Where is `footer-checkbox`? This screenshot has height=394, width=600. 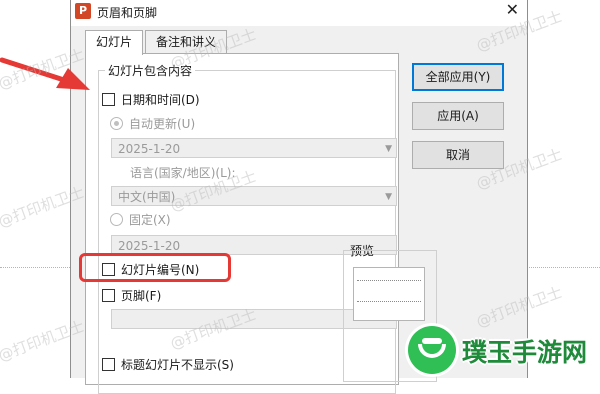
footer-checkbox is located at coordinates (108, 295).